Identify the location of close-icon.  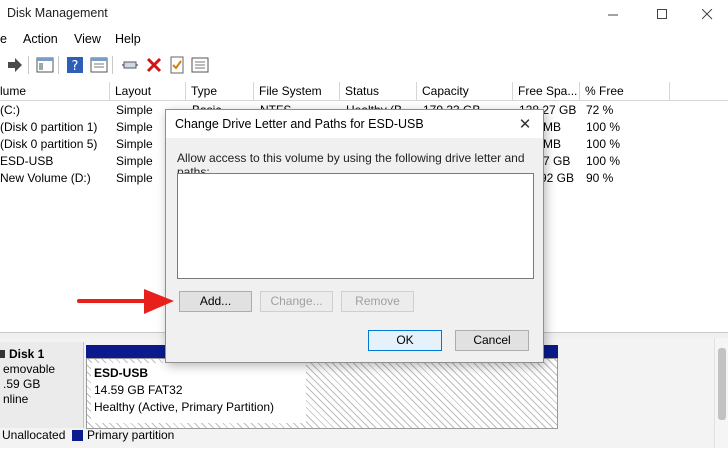
(706, 13).